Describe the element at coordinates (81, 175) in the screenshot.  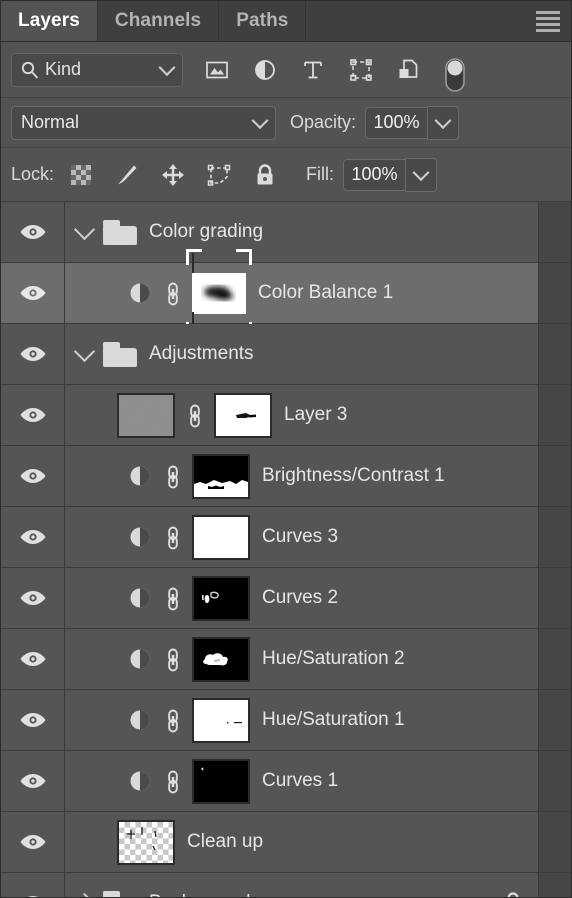
I see `checkerboard-icon` at that location.